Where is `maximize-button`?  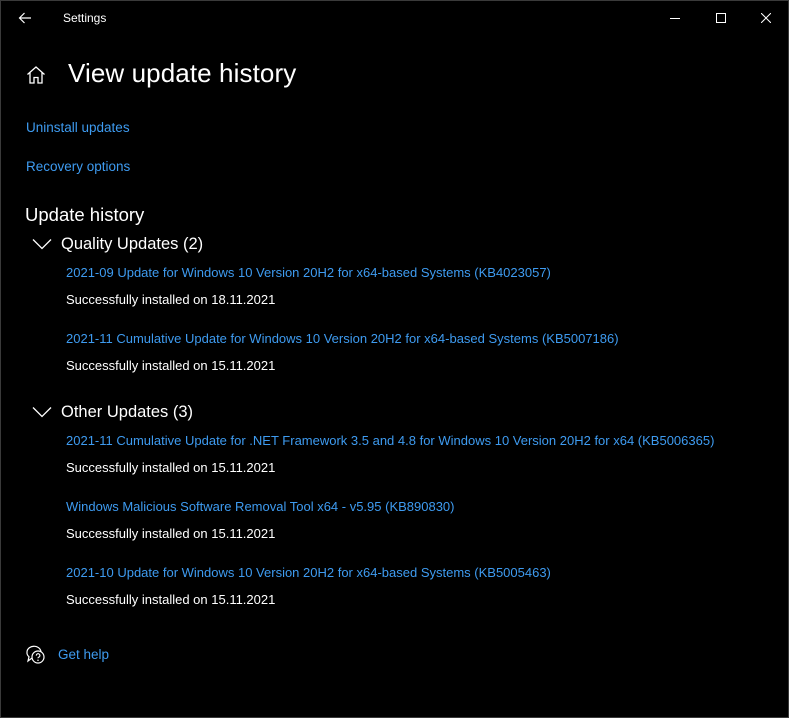 maximize-button is located at coordinates (721, 18).